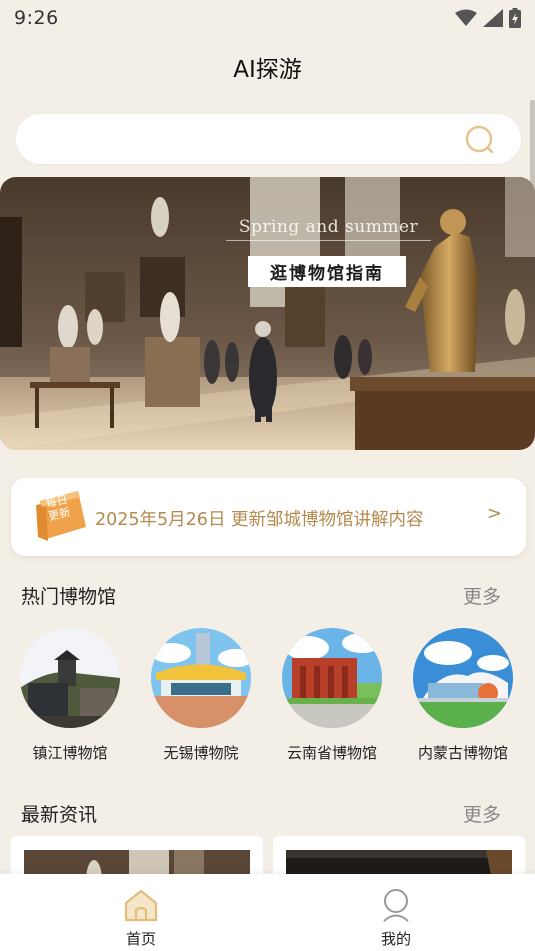 The image size is (535, 951). I want to click on popular-more-link: 更多, so click(482, 595).